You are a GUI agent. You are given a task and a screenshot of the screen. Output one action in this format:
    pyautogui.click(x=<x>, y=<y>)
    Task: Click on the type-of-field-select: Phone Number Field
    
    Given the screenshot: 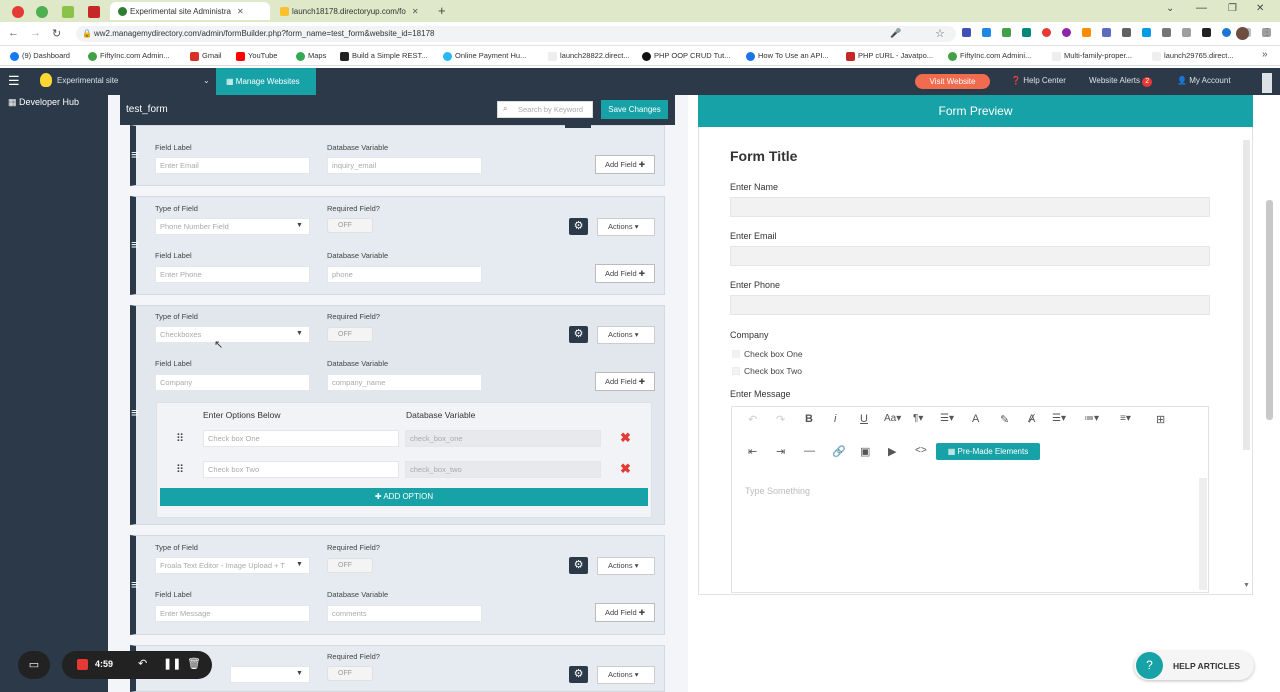 What is the action you would take?
    pyautogui.click(x=232, y=226)
    